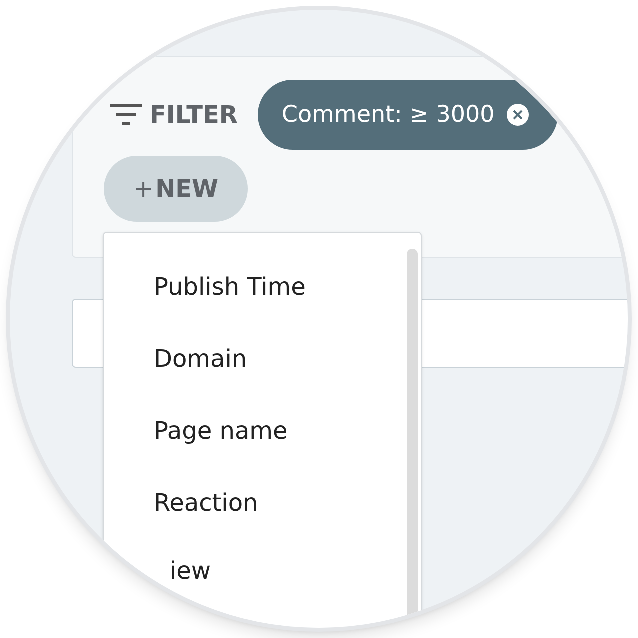 The image size is (638, 638). Describe the element at coordinates (126, 115) in the screenshot. I see `filter-icon` at that location.